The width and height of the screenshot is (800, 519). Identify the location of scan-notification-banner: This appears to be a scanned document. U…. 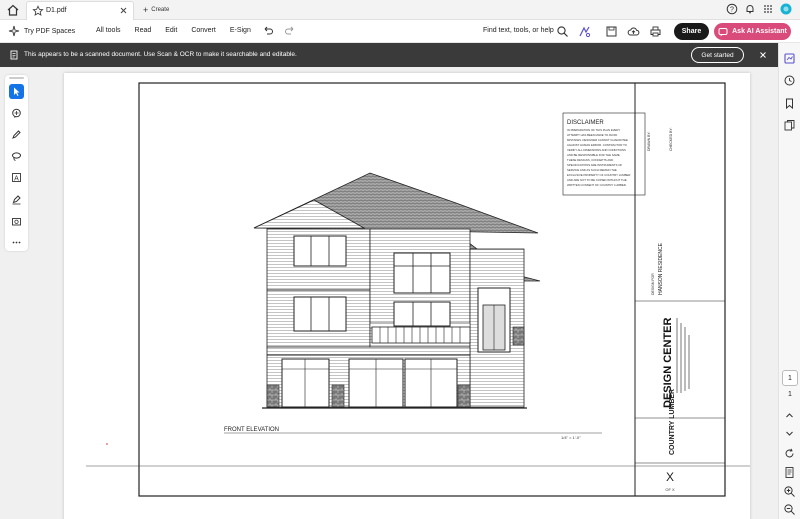
(400, 55).